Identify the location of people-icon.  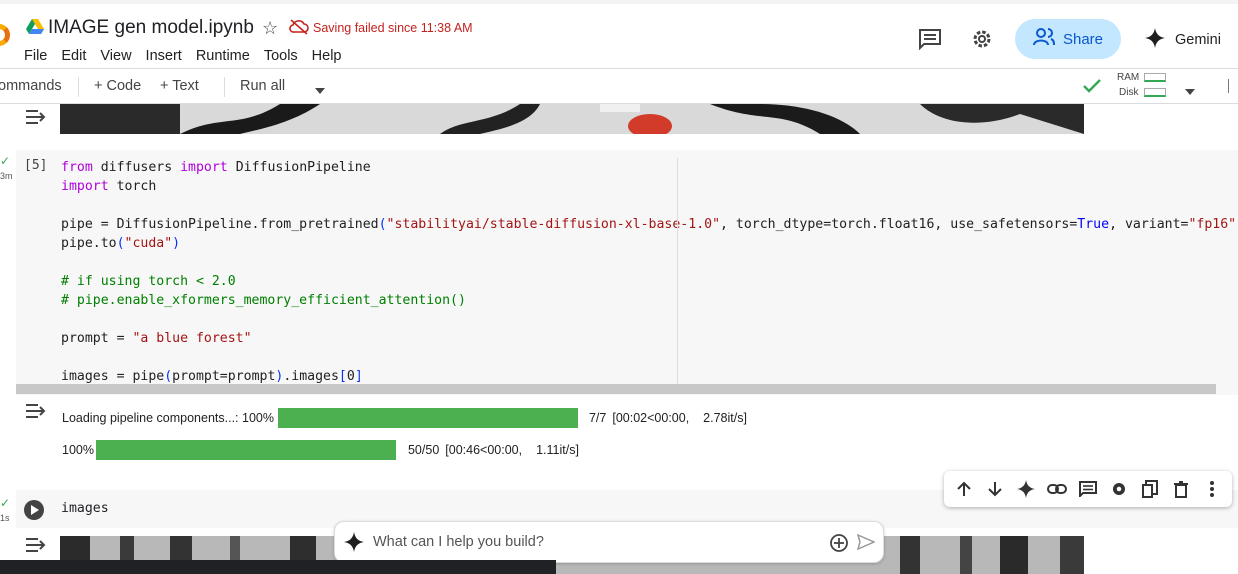
(1043, 39).